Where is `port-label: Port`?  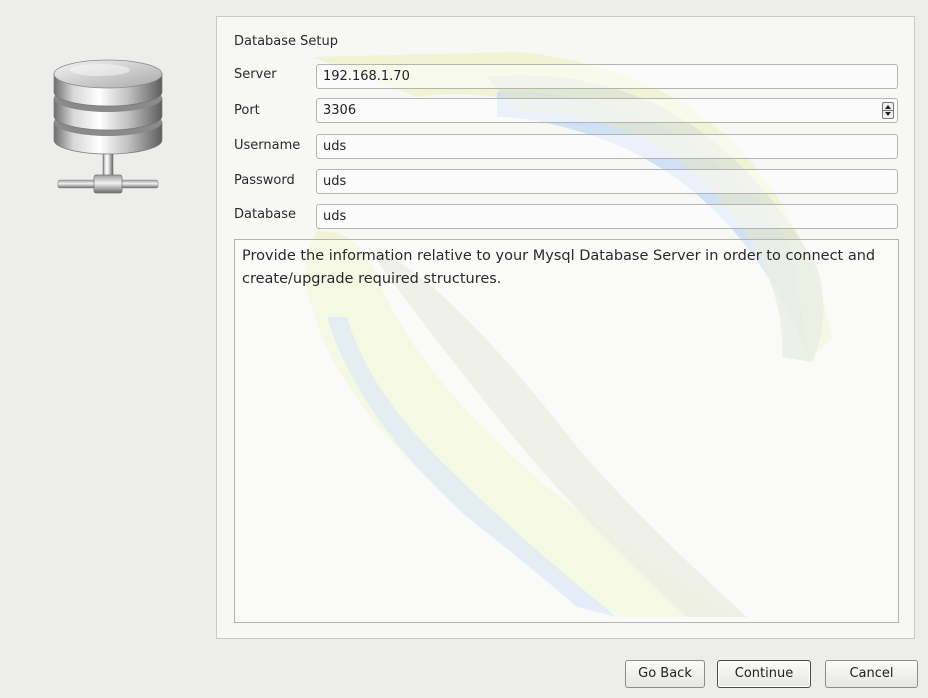 port-label: Port is located at coordinates (247, 110).